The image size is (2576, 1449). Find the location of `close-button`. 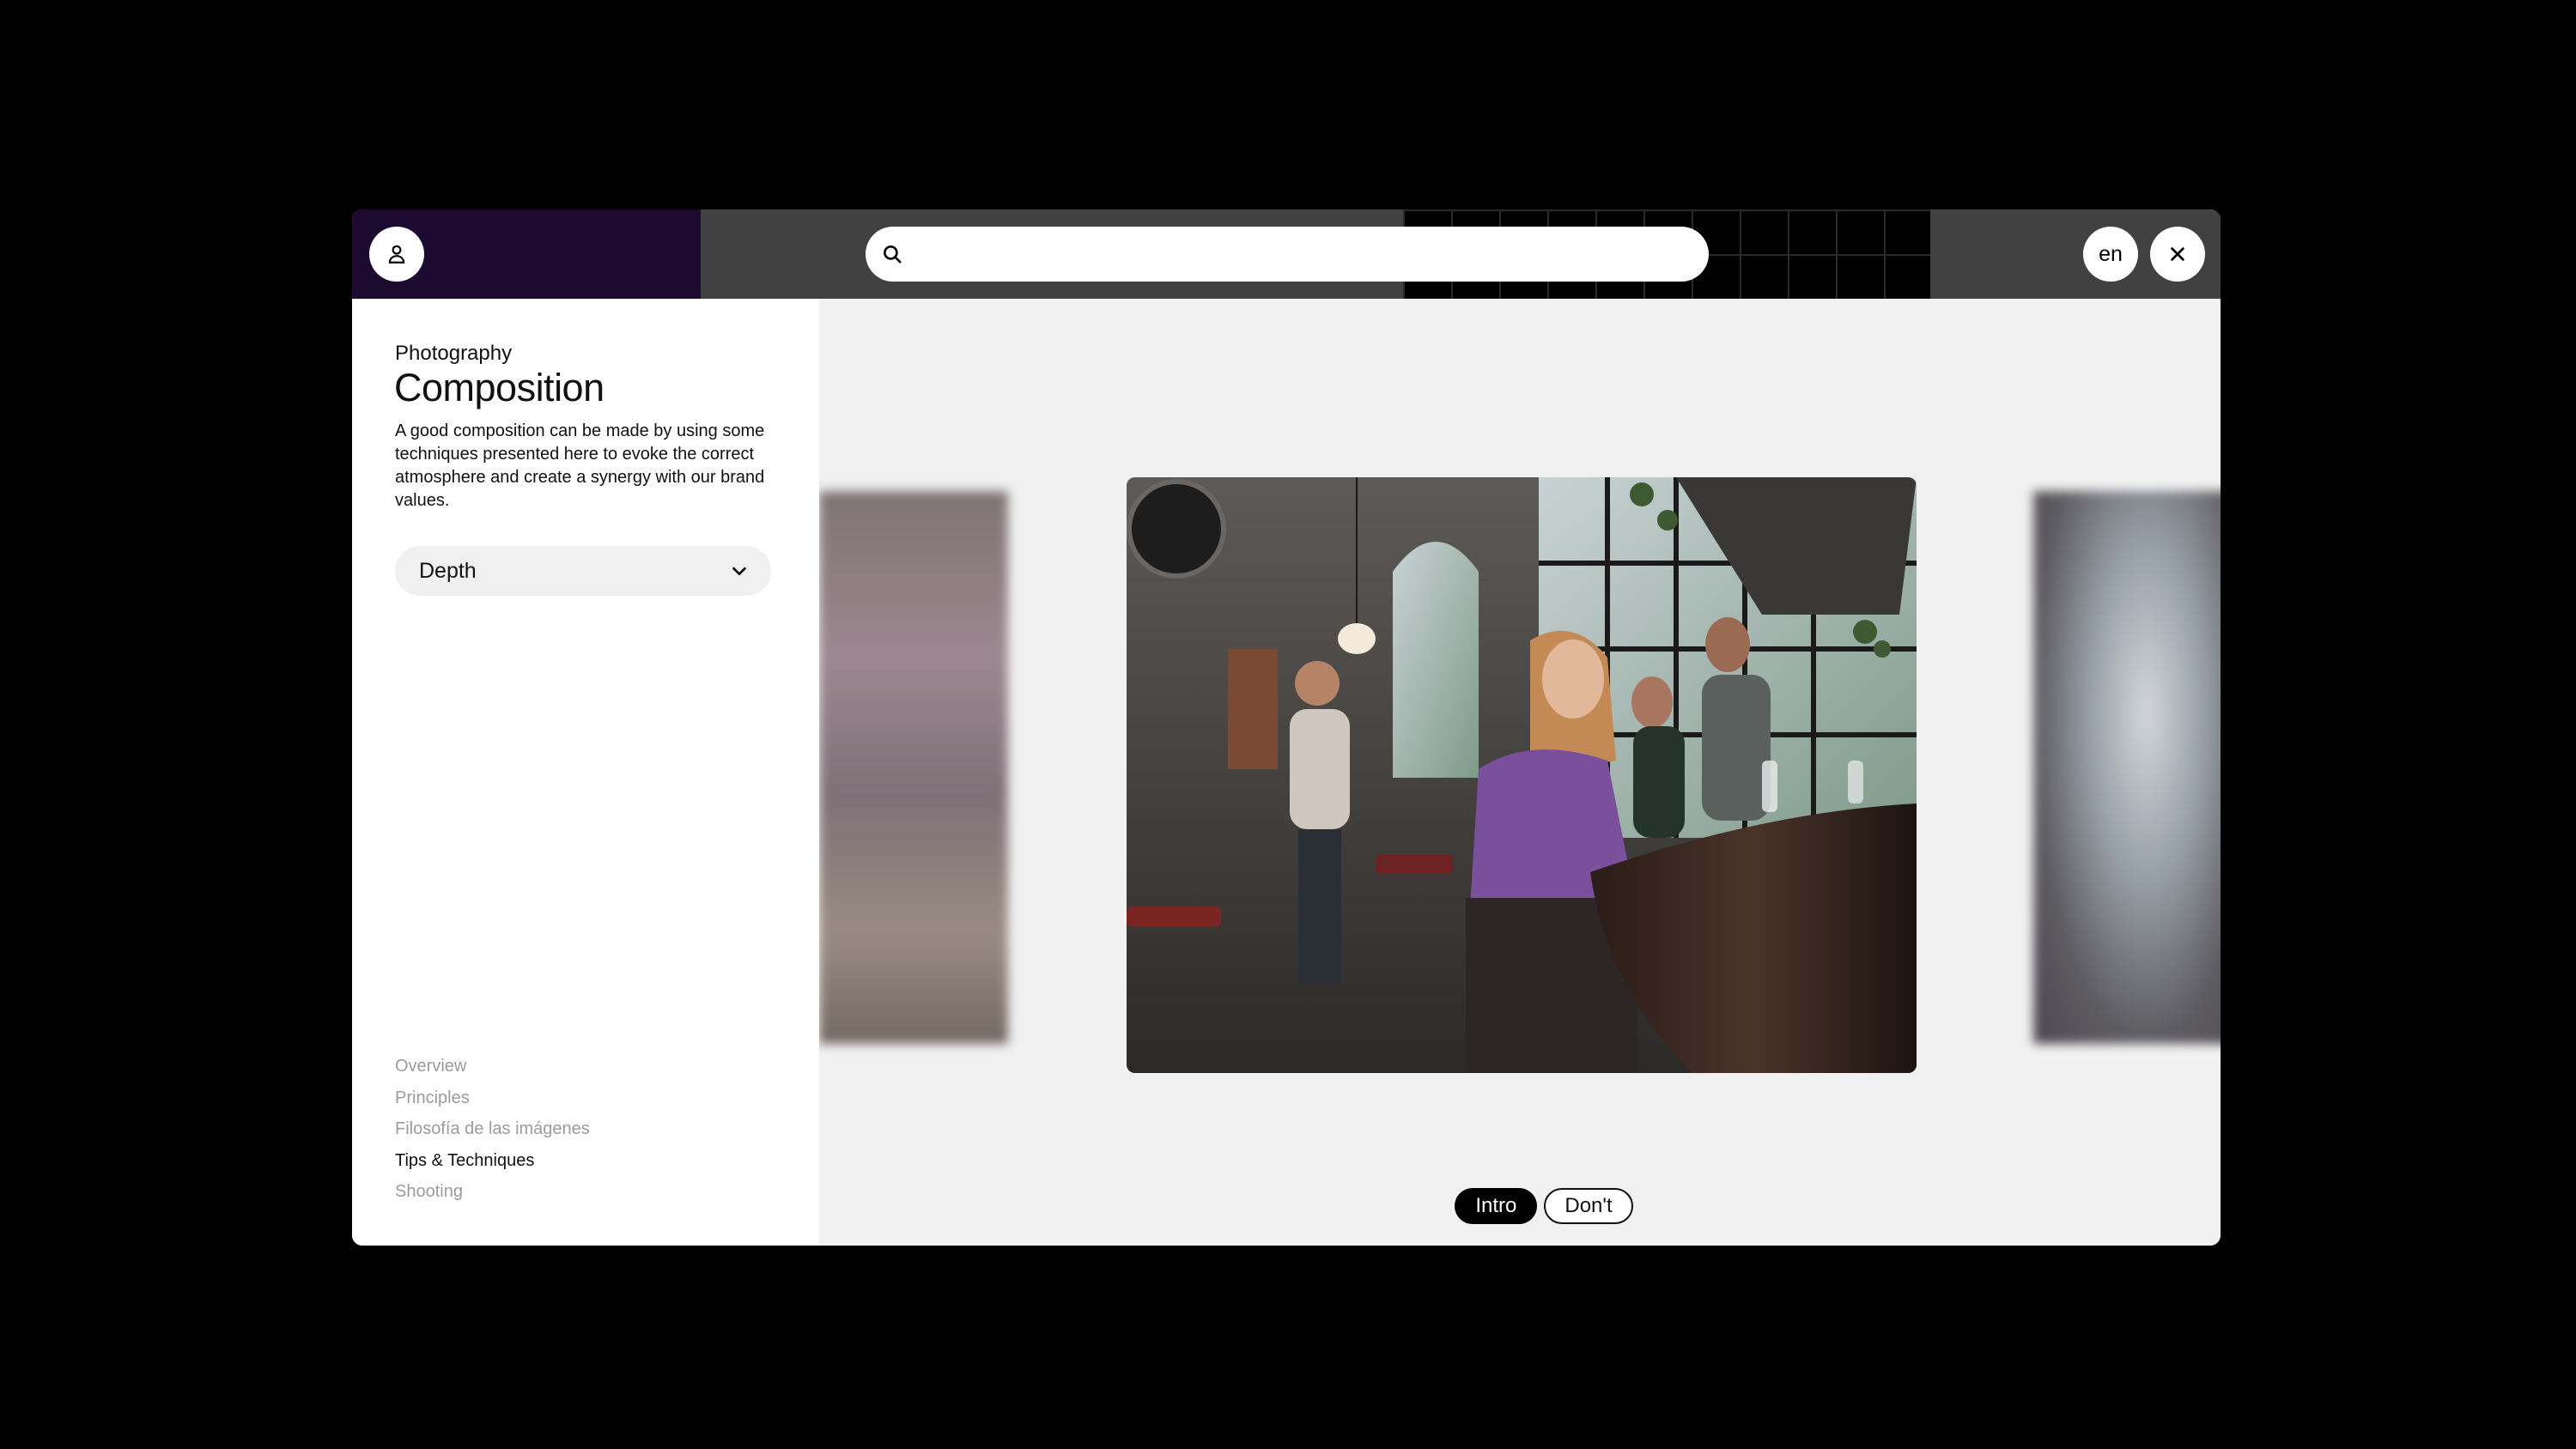

close-button is located at coordinates (2178, 254).